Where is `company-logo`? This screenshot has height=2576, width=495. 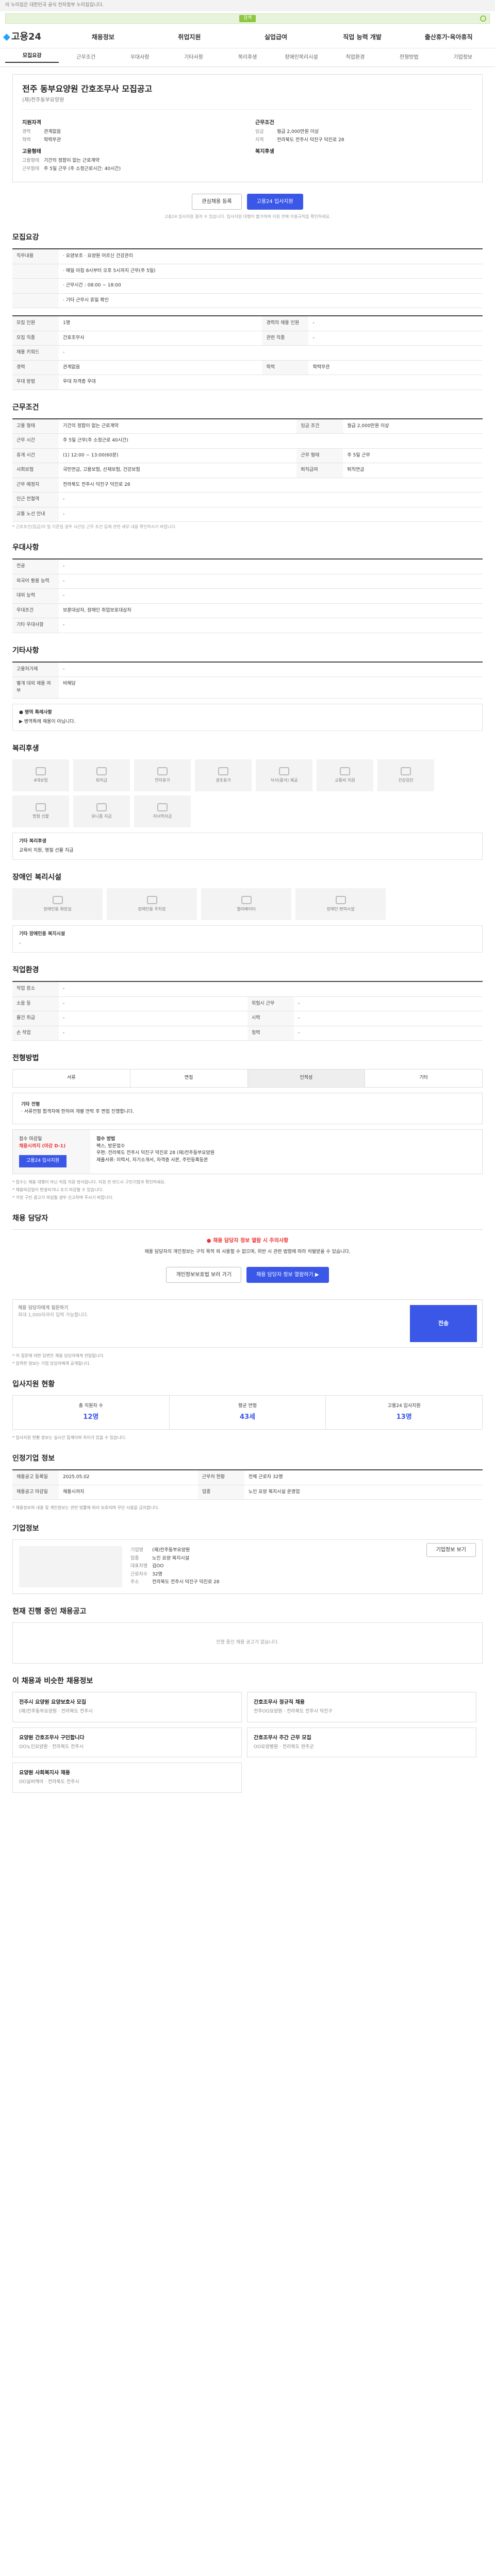 company-logo is located at coordinates (70, 1566).